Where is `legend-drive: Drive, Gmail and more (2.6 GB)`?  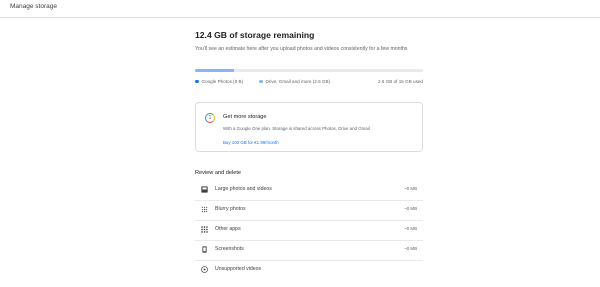 legend-drive: Drive, Gmail and more (2.6 GB) is located at coordinates (294, 81).